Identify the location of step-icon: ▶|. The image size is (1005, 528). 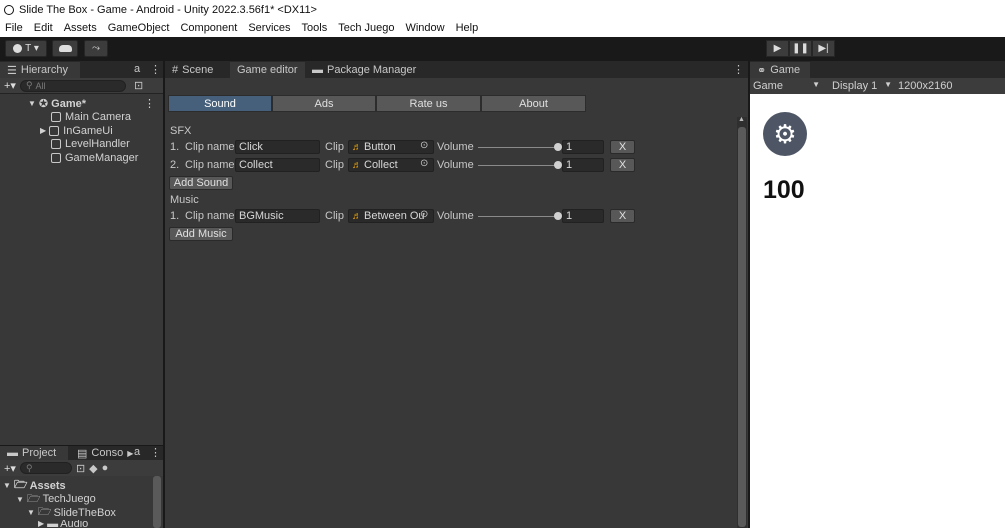
(823, 48).